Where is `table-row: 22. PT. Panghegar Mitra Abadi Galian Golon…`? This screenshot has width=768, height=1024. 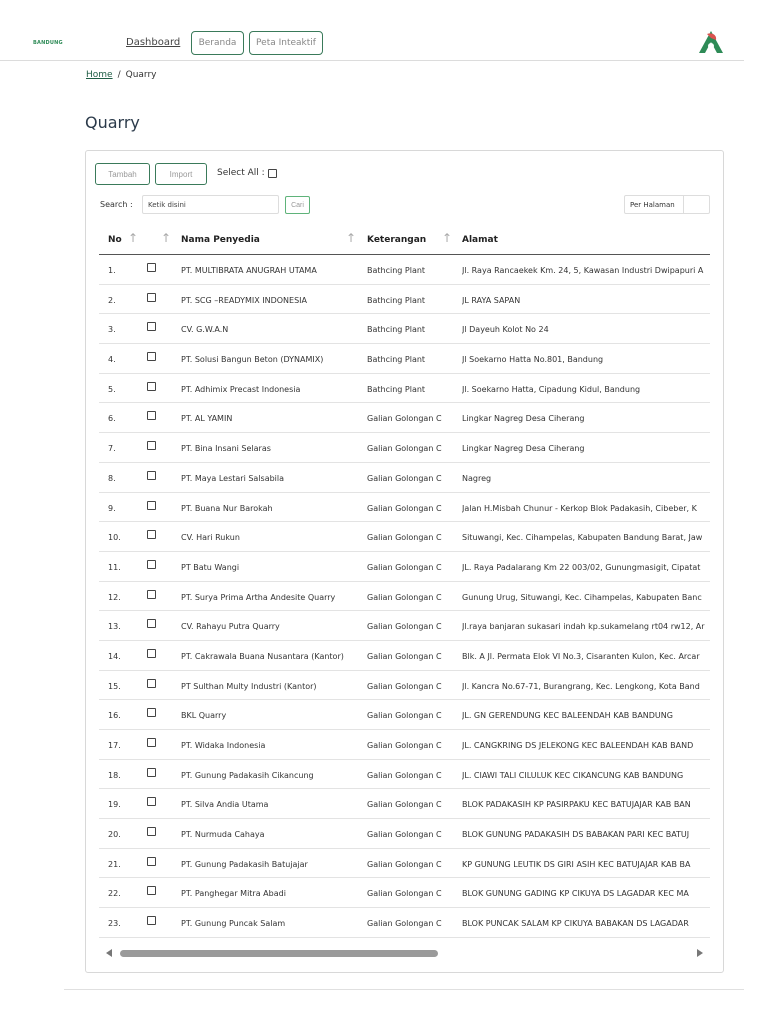 table-row: 22. PT. Panghegar Mitra Abadi Galian Golon… is located at coordinates (404, 893).